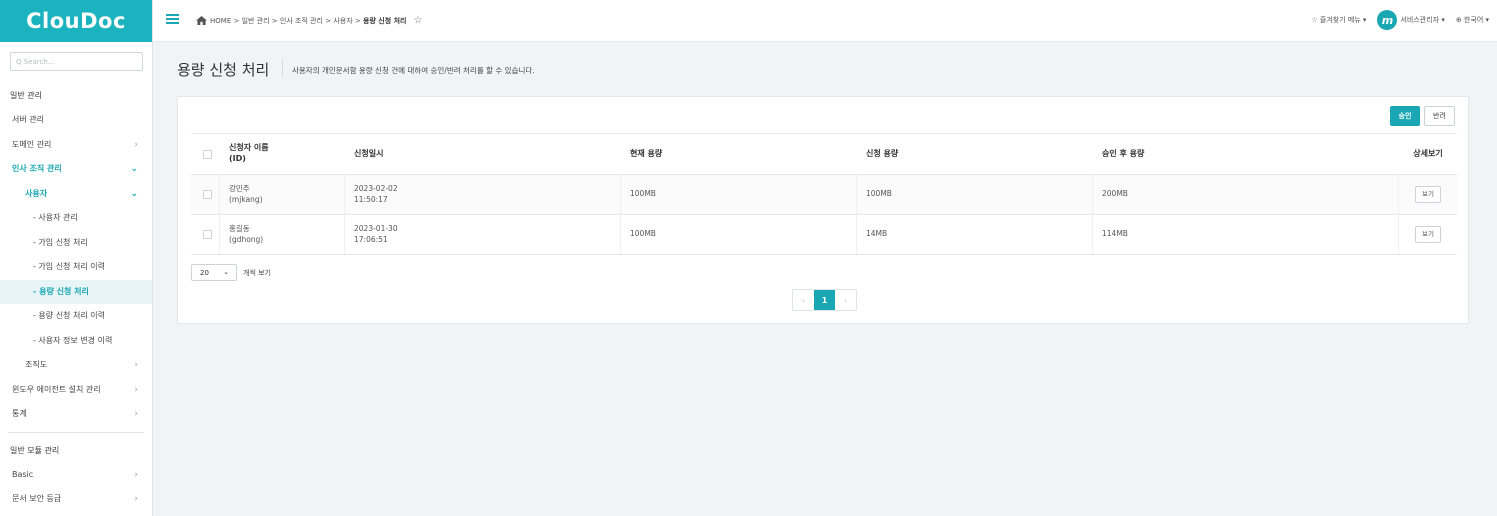  Describe the element at coordinates (76, 414) in the screenshot. I see `sidebar-item-statistics: 통계 ›` at that location.